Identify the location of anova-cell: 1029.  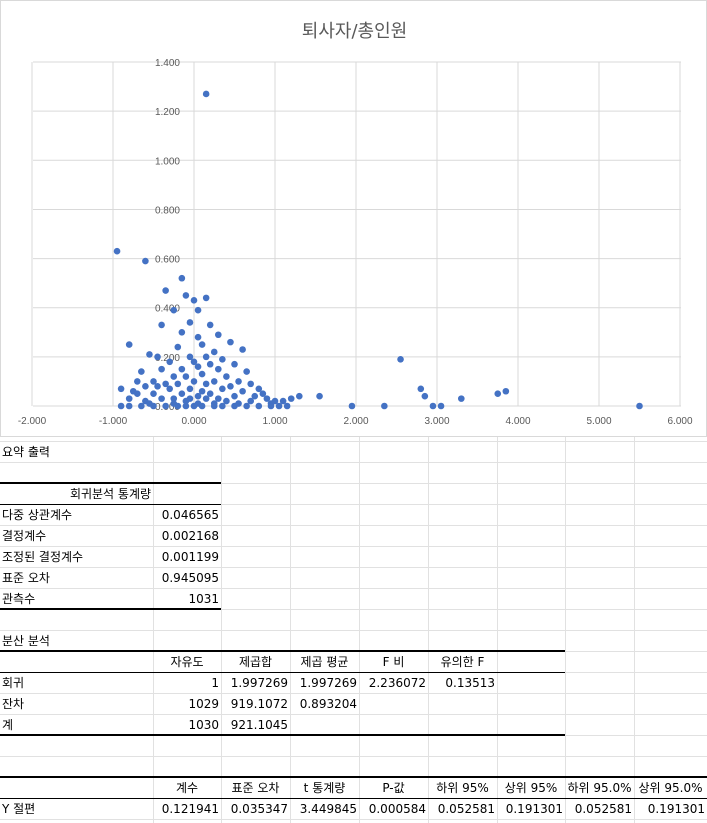
(187, 704).